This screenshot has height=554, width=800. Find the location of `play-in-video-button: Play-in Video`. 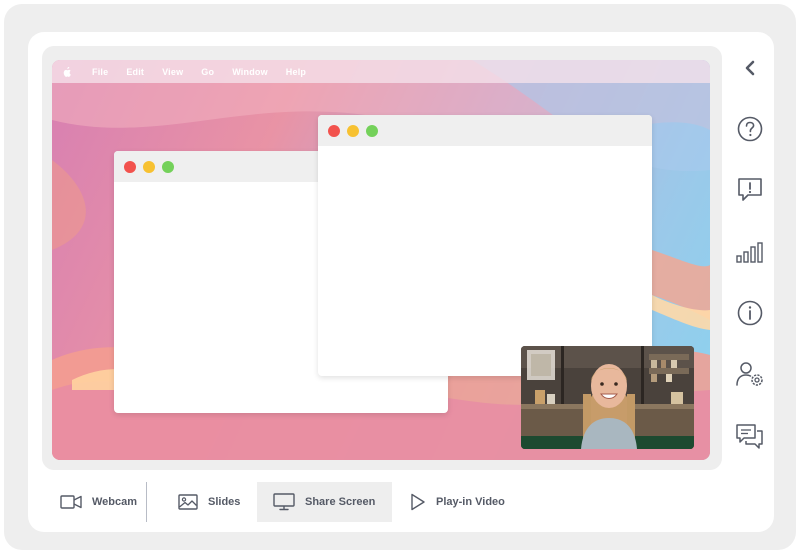

play-in-video-button: Play-in Video is located at coordinates (454, 502).